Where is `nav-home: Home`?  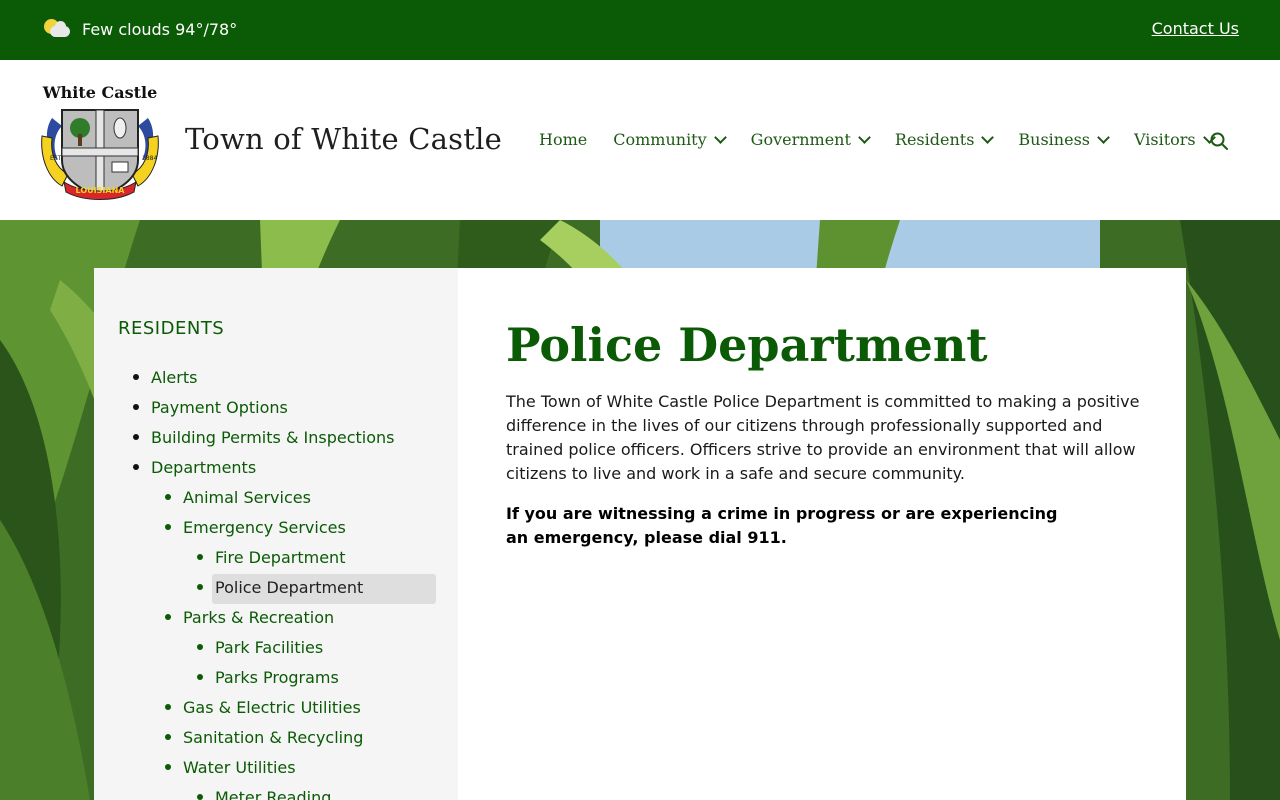
nav-home: Home is located at coordinates (563, 139).